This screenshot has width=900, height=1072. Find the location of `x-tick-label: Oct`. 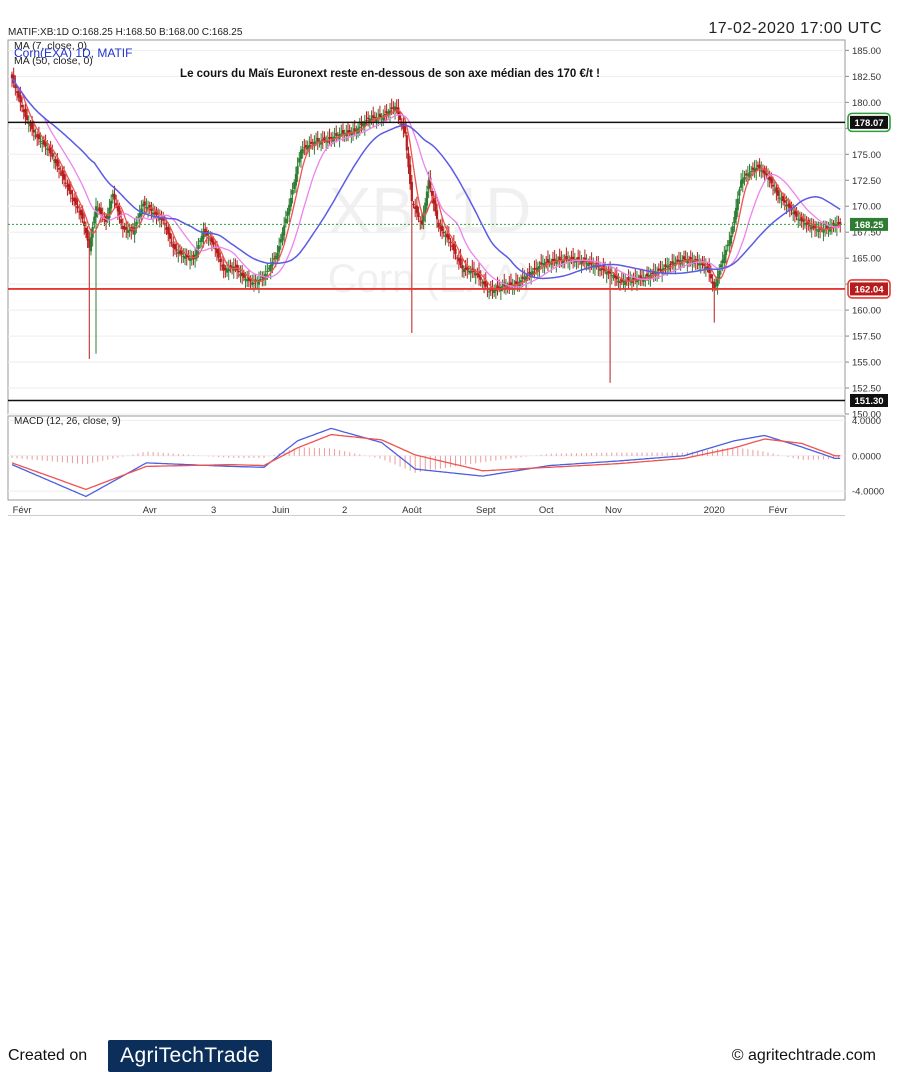

x-tick-label: Oct is located at coordinates (546, 510).